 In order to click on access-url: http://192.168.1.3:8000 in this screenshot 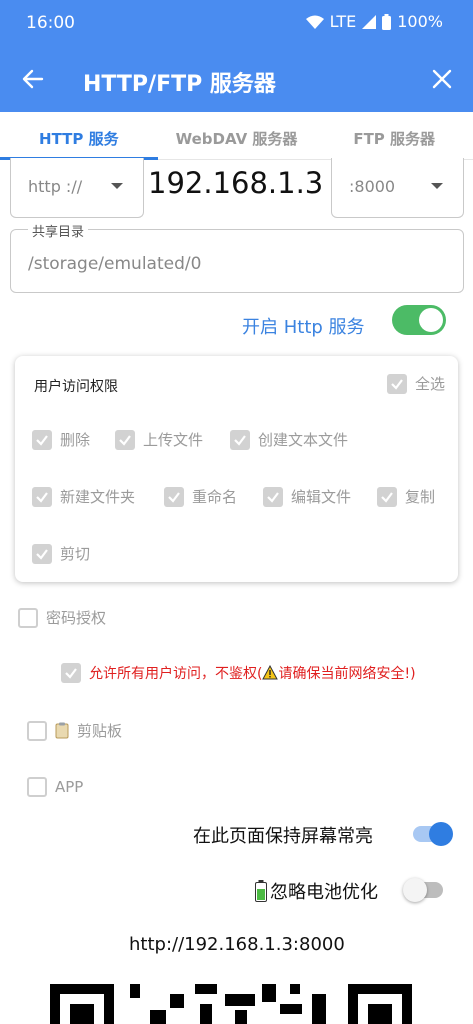, I will do `click(237, 944)`.